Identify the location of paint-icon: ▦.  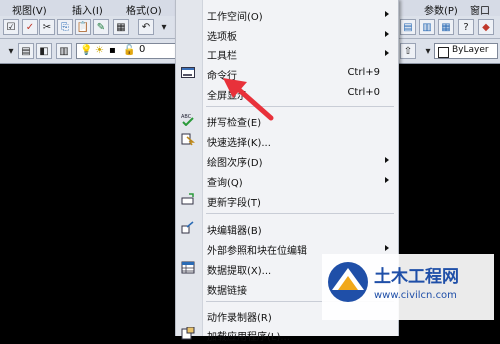
(121, 27).